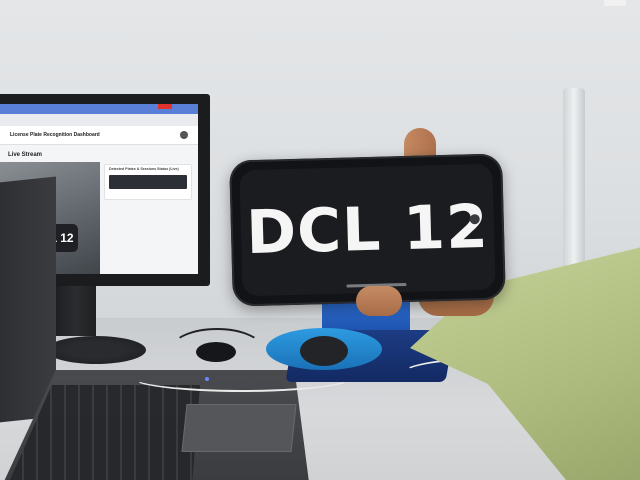  What do you see at coordinates (25, 155) in the screenshot?
I see `live-stream-title: Live Stream` at bounding box center [25, 155].